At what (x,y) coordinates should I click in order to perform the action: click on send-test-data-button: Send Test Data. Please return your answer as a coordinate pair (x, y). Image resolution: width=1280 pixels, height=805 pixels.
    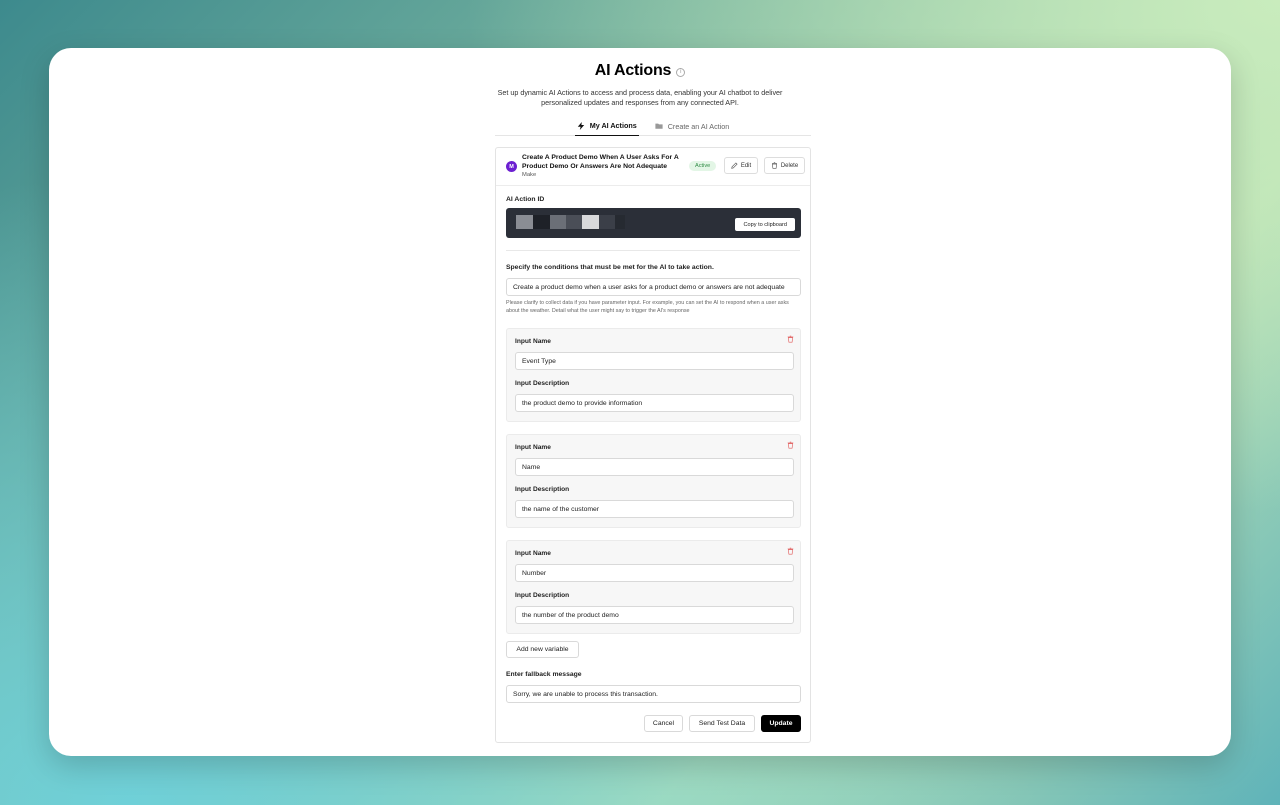
    Looking at the image, I should click on (722, 723).